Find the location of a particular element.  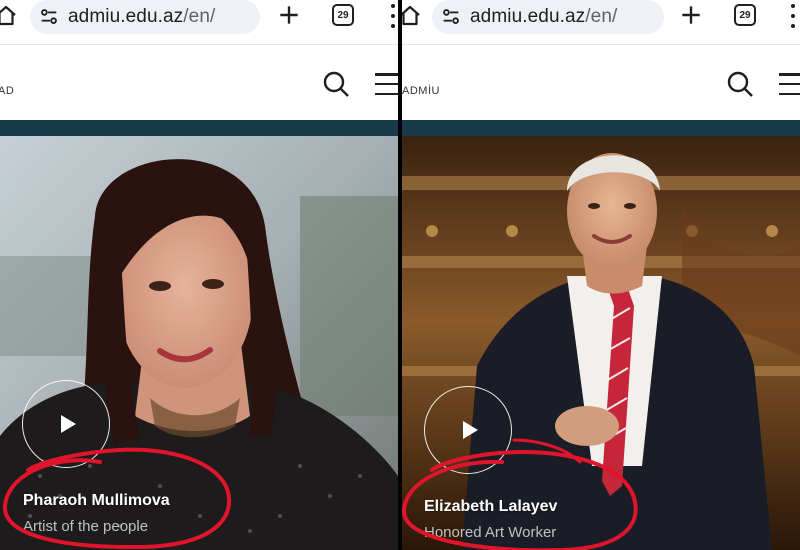

site-header: ADMİU is located at coordinates (601, 82).